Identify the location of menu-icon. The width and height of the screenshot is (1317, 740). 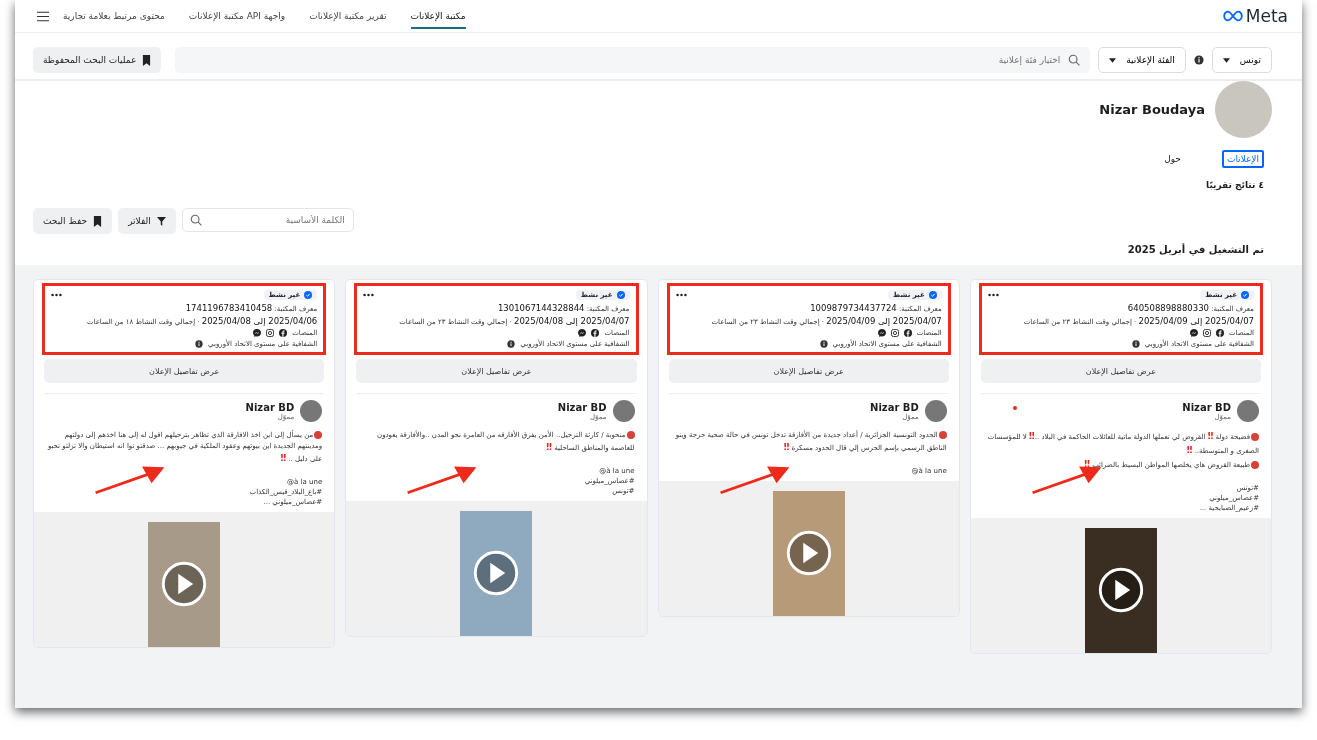
(43, 16).